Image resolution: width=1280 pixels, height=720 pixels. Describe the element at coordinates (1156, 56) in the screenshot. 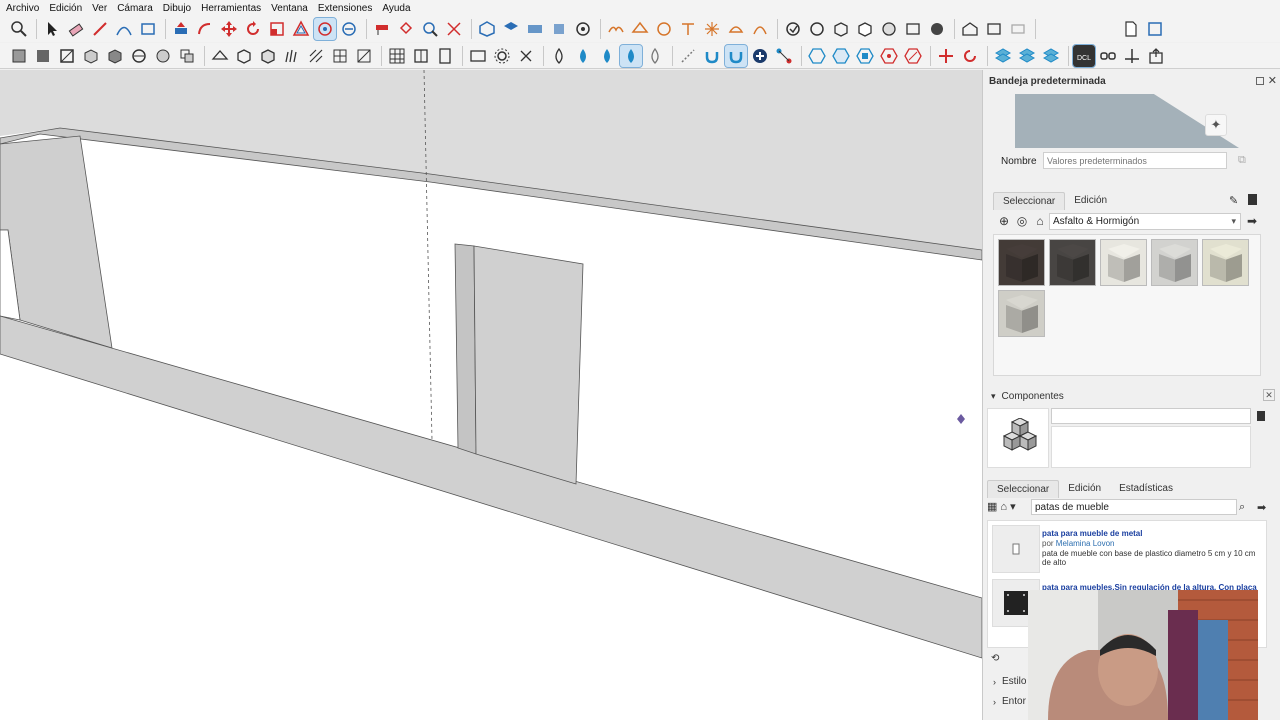

I see `export-icon` at that location.